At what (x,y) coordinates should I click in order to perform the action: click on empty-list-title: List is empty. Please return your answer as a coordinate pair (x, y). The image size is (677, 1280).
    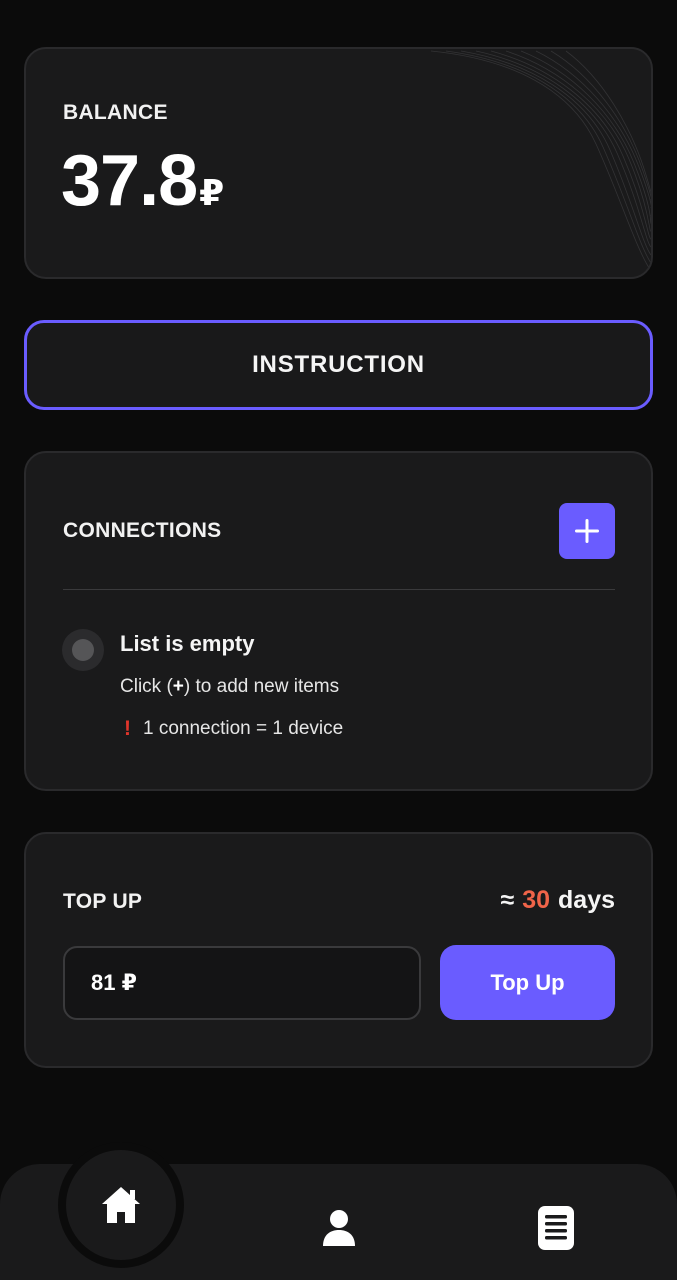
    Looking at the image, I should click on (187, 643).